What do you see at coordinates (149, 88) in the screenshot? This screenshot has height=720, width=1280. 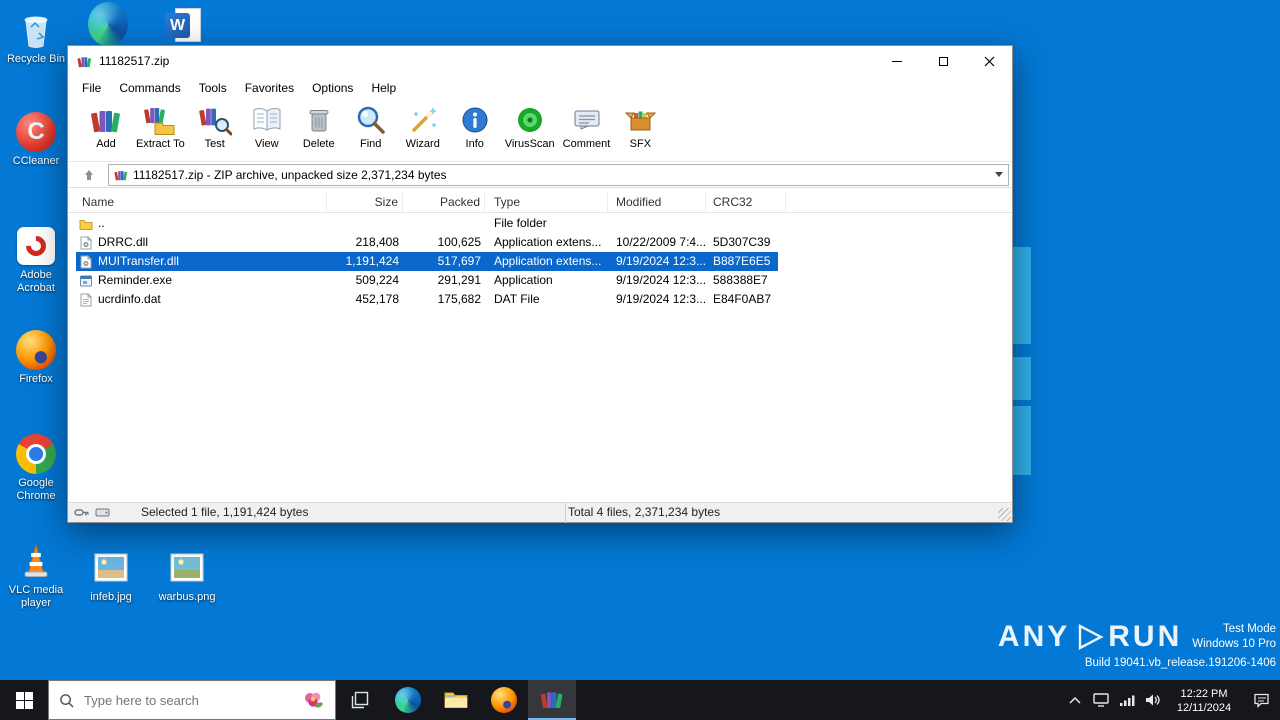 I see `menu-commands: Commands` at bounding box center [149, 88].